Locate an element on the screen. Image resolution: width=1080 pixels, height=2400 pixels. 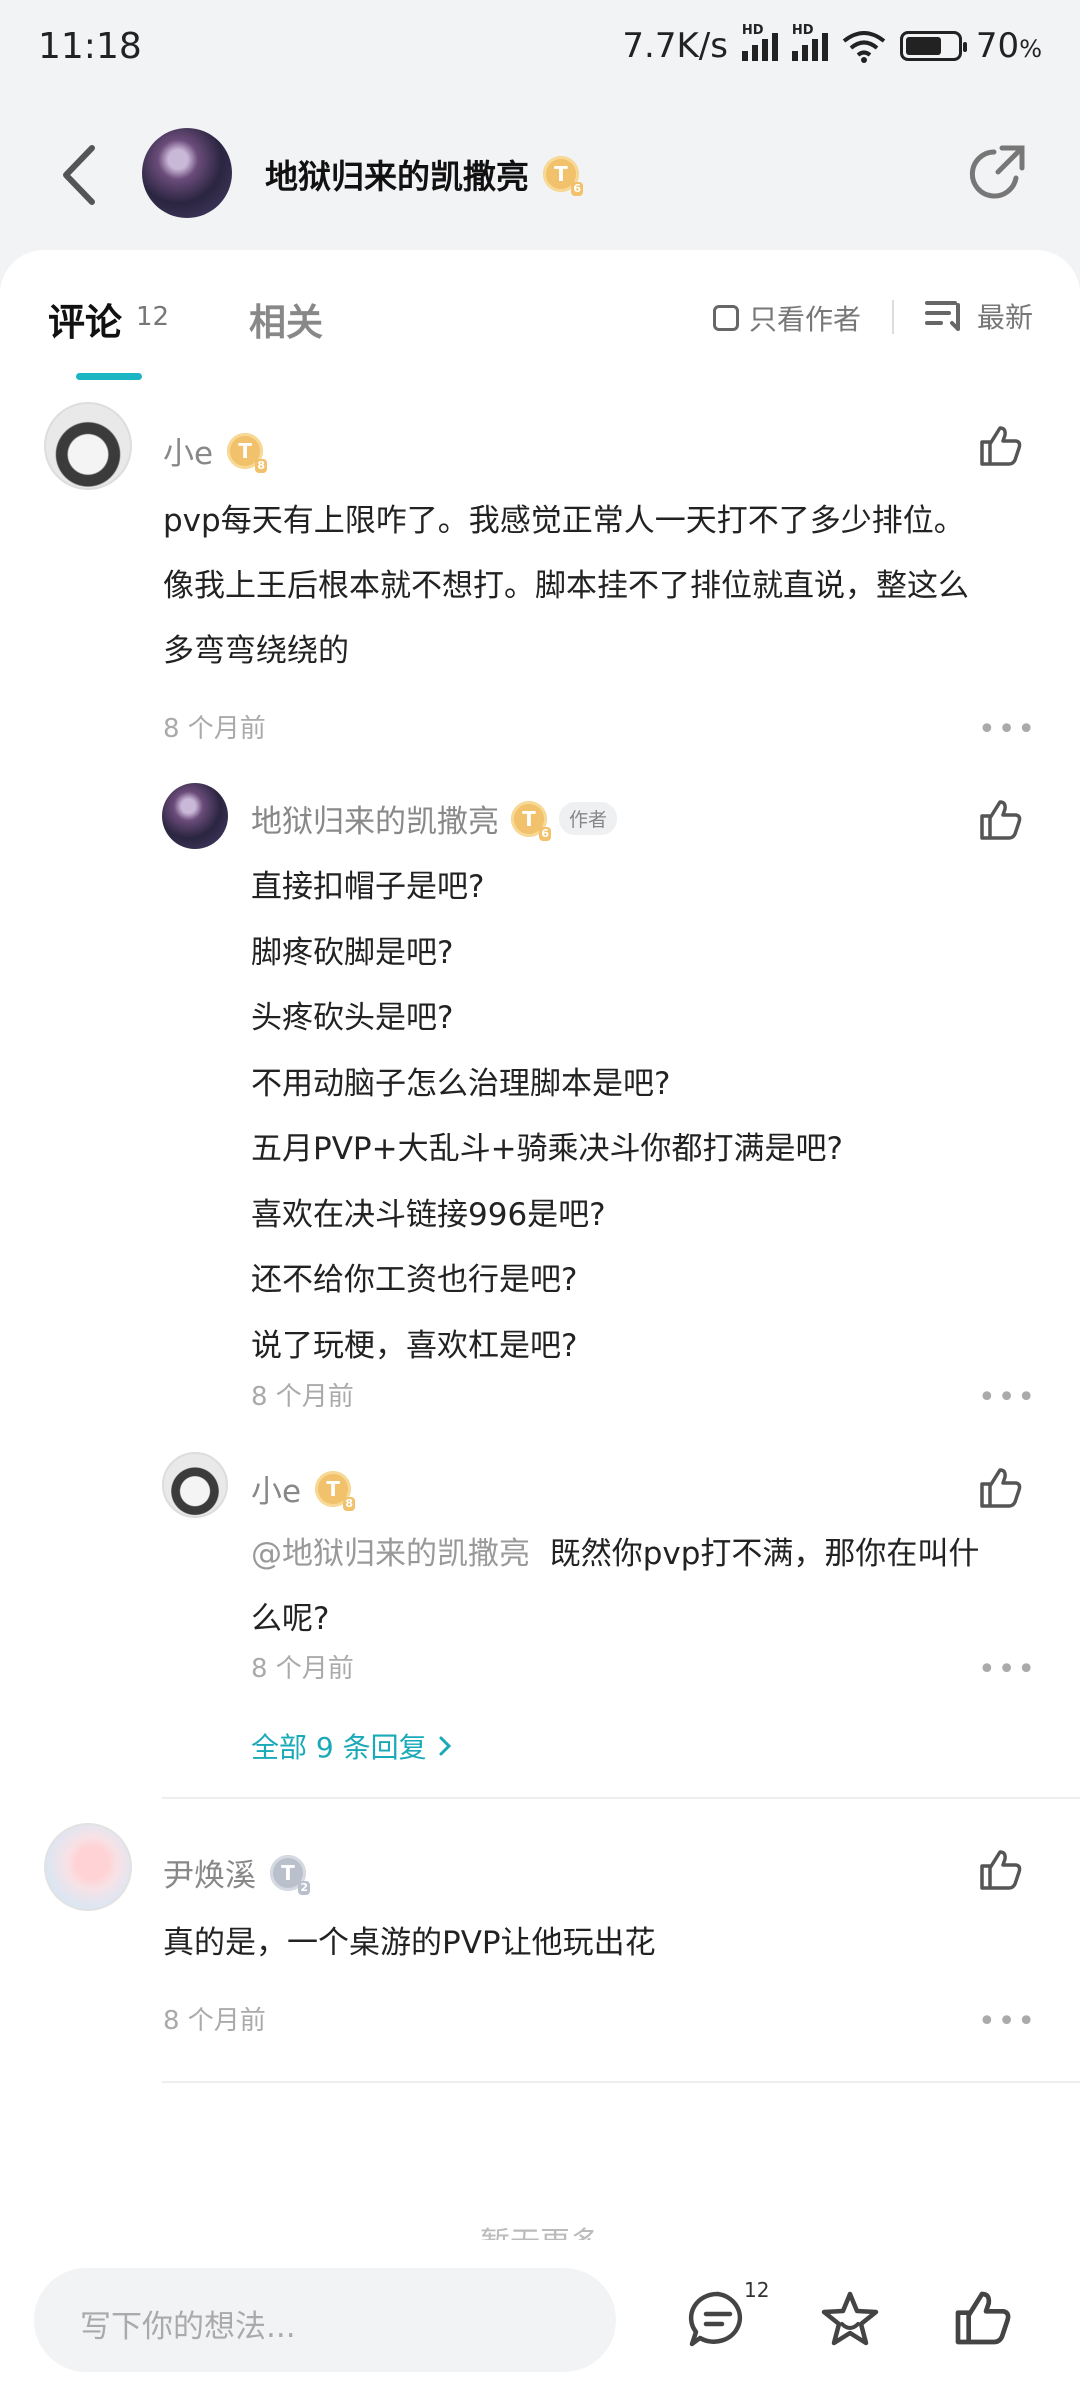
level-badge: T2 is located at coordinates (290, 1874).